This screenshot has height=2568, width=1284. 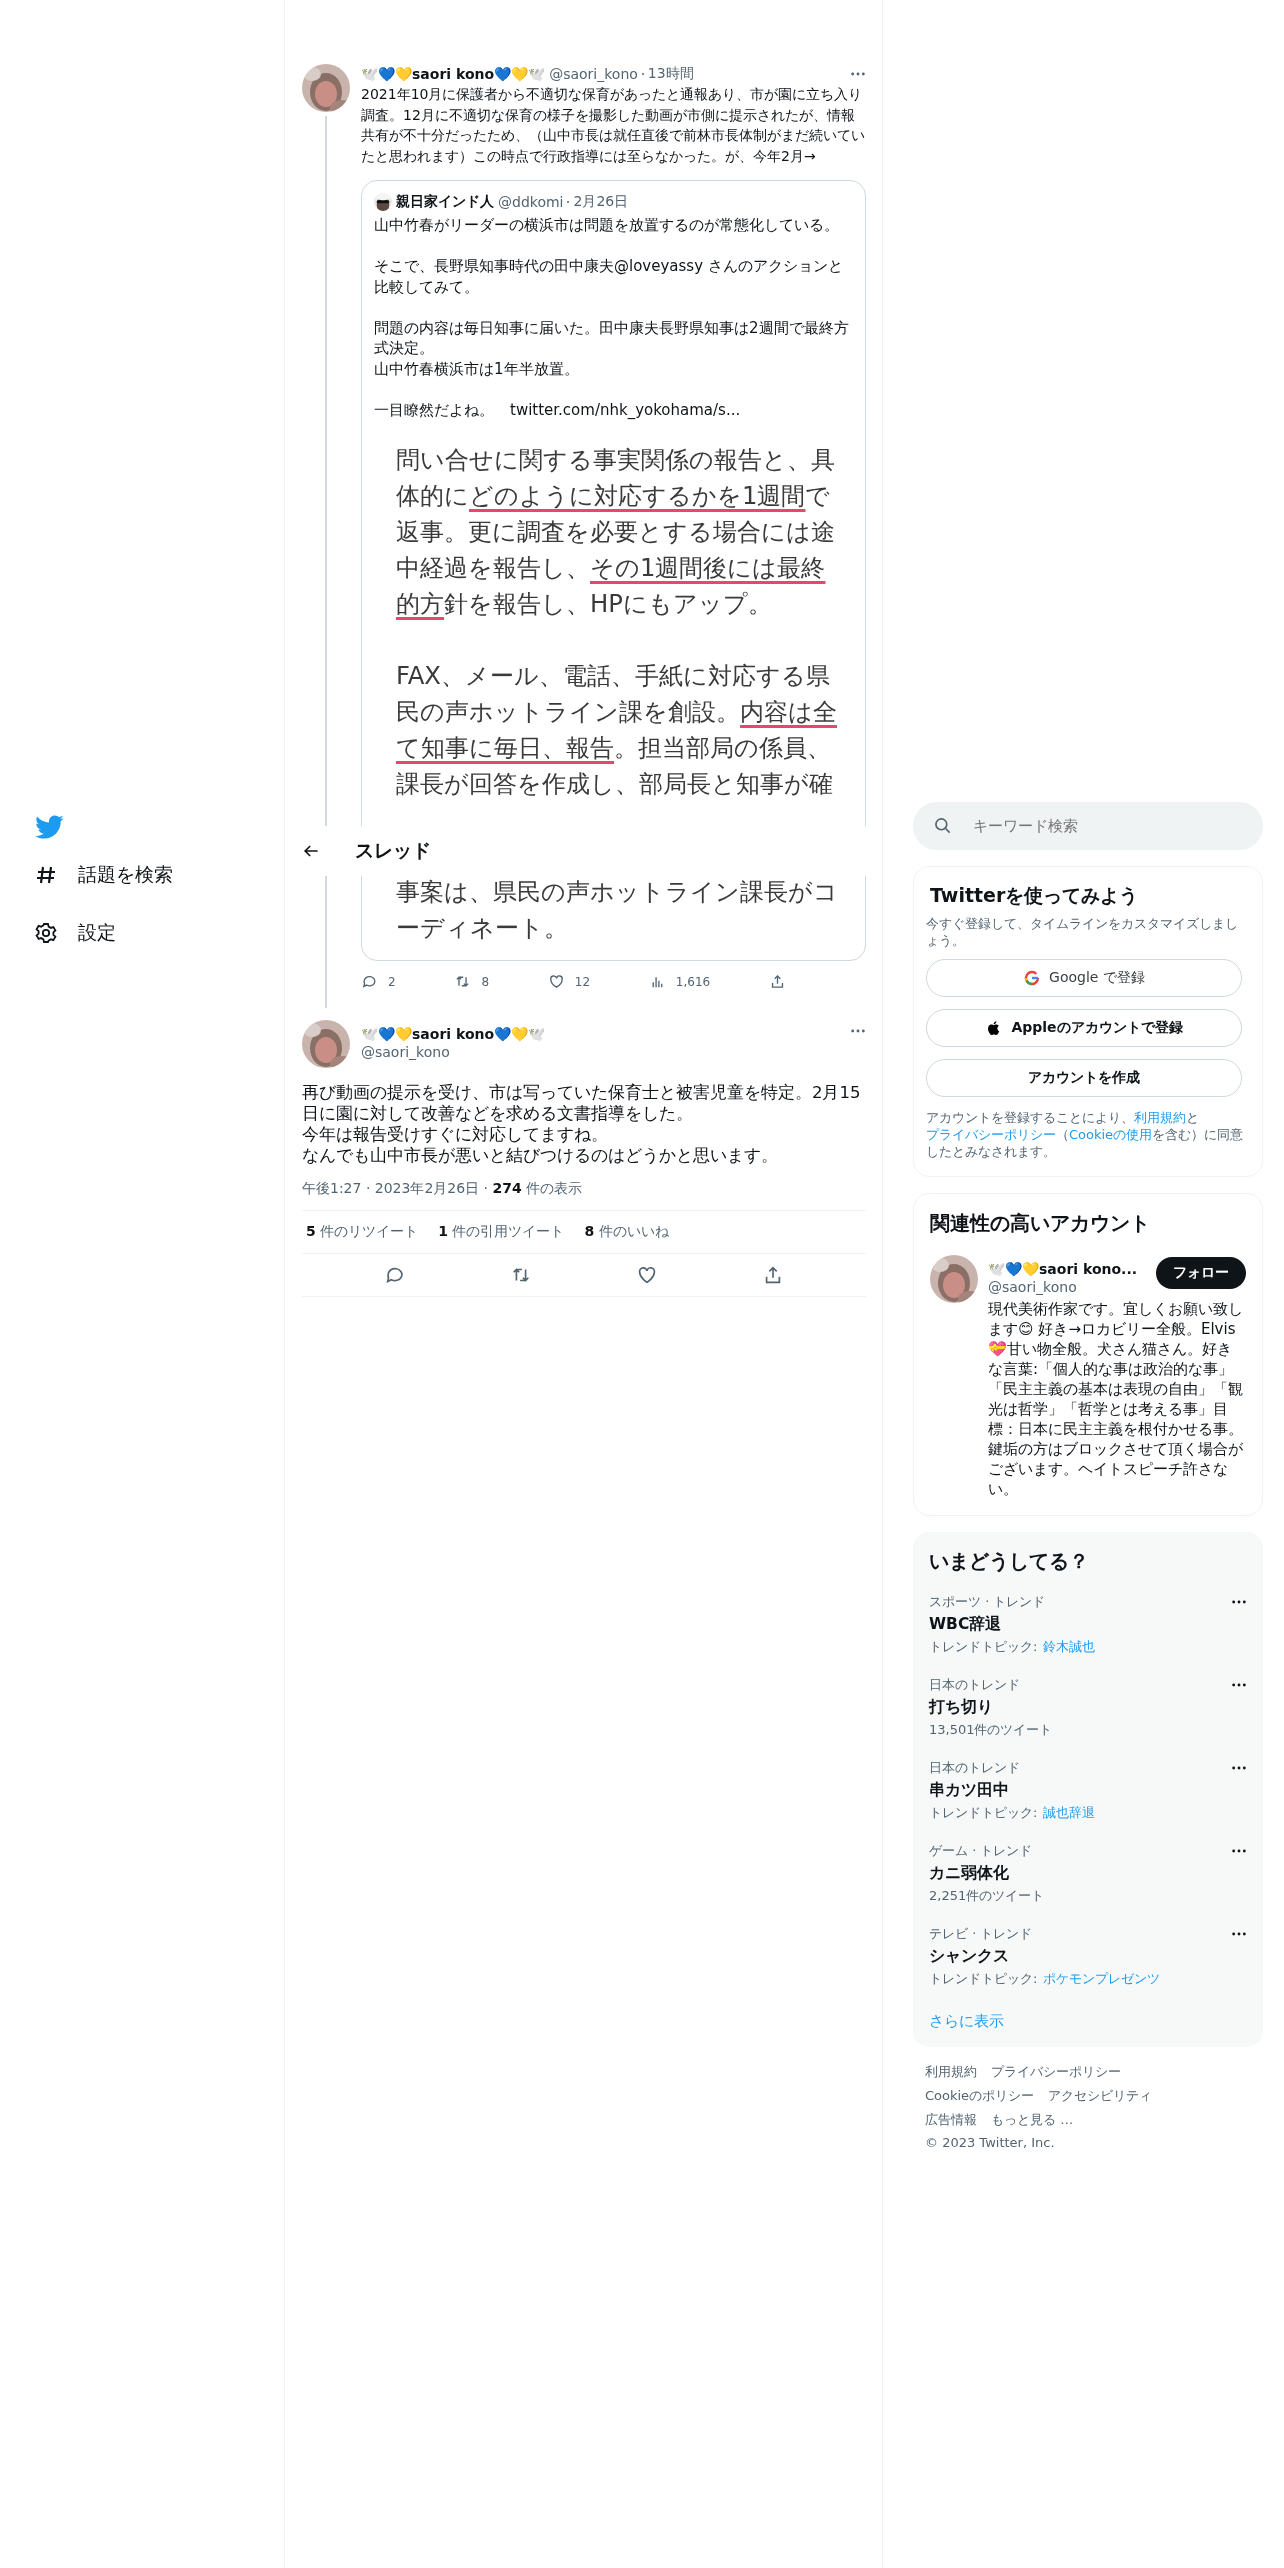 I want to click on card-title: 関連性の高いアカウント, so click(x=1040, y=1223).